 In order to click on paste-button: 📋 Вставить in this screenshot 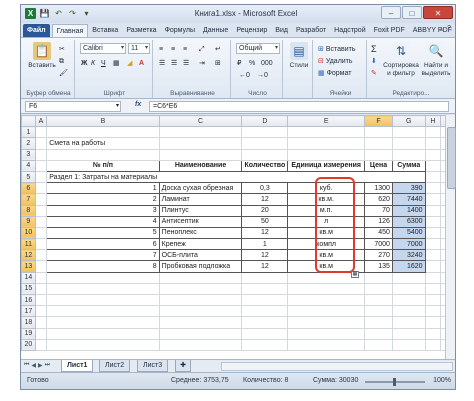, I will do `click(42, 56)`.